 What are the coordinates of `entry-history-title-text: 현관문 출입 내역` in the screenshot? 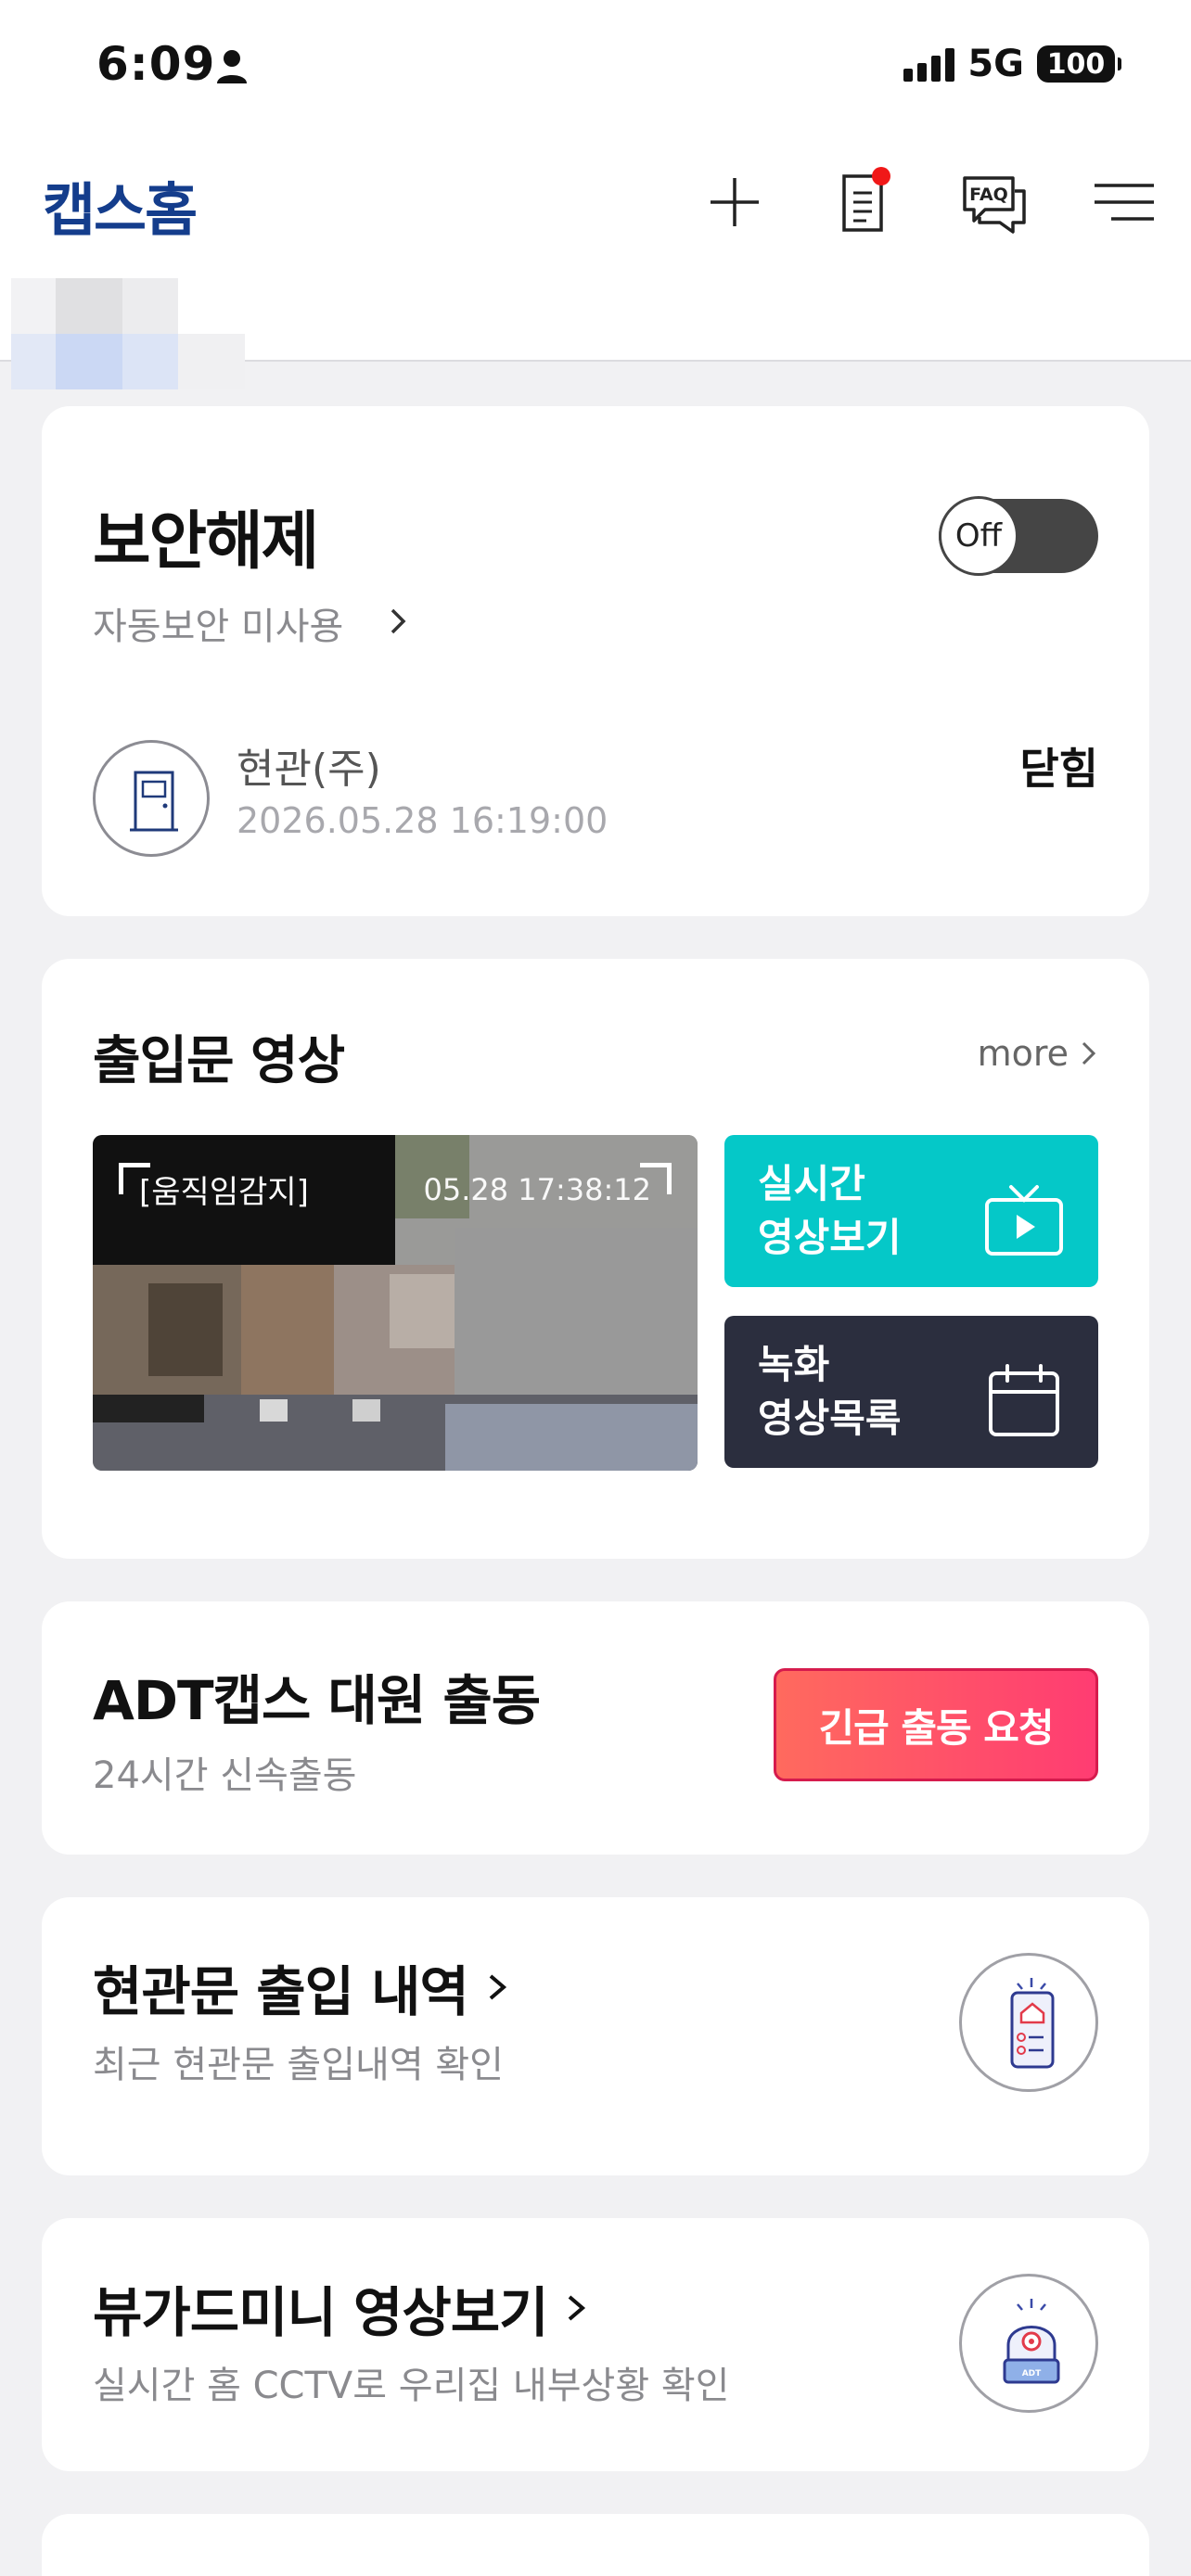 It's located at (281, 1992).